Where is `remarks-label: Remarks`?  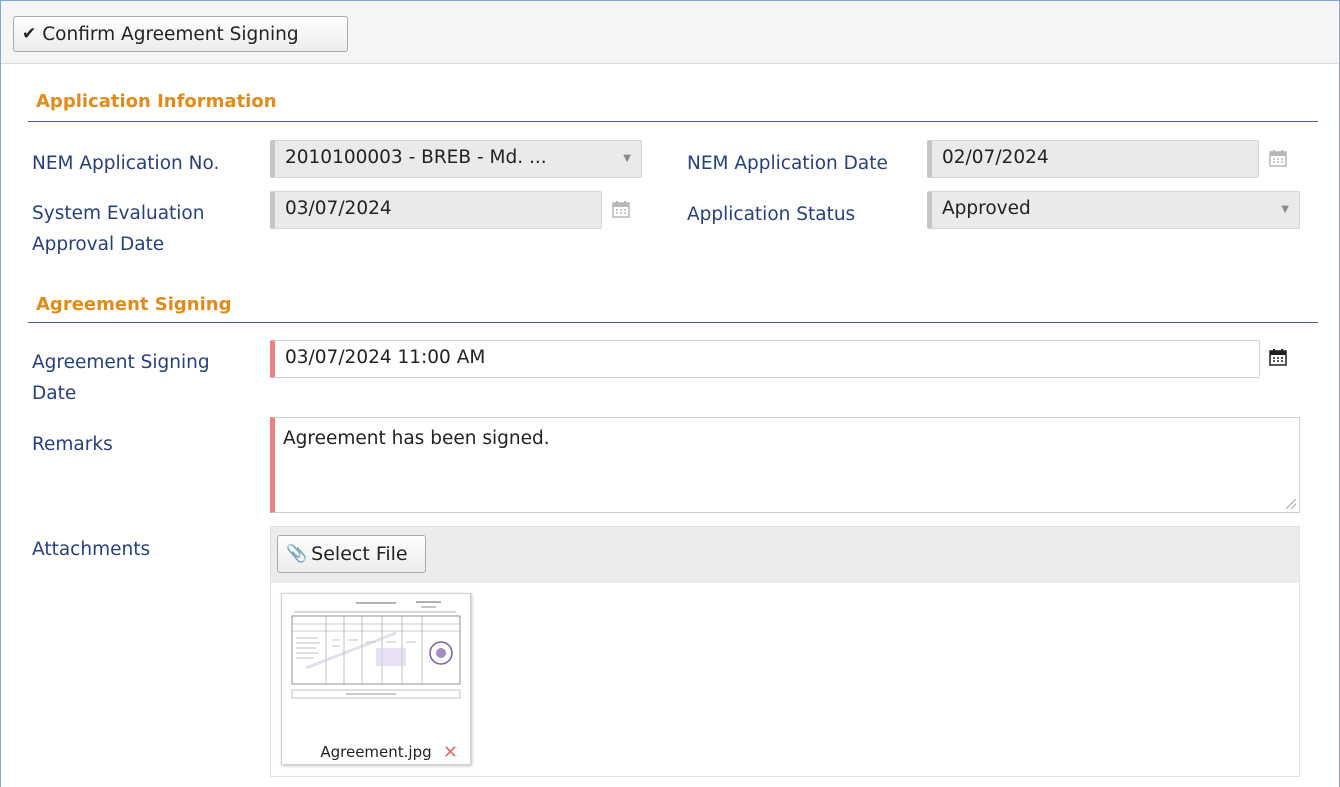
remarks-label: Remarks is located at coordinates (72, 444).